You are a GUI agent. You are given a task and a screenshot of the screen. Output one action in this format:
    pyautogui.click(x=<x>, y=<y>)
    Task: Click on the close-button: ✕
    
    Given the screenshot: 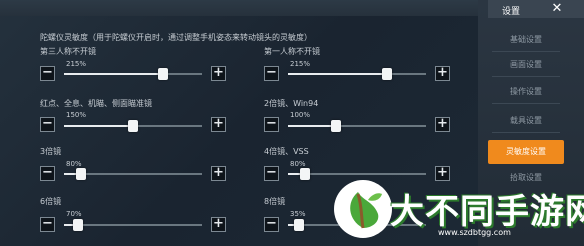 What is the action you would take?
    pyautogui.click(x=557, y=9)
    